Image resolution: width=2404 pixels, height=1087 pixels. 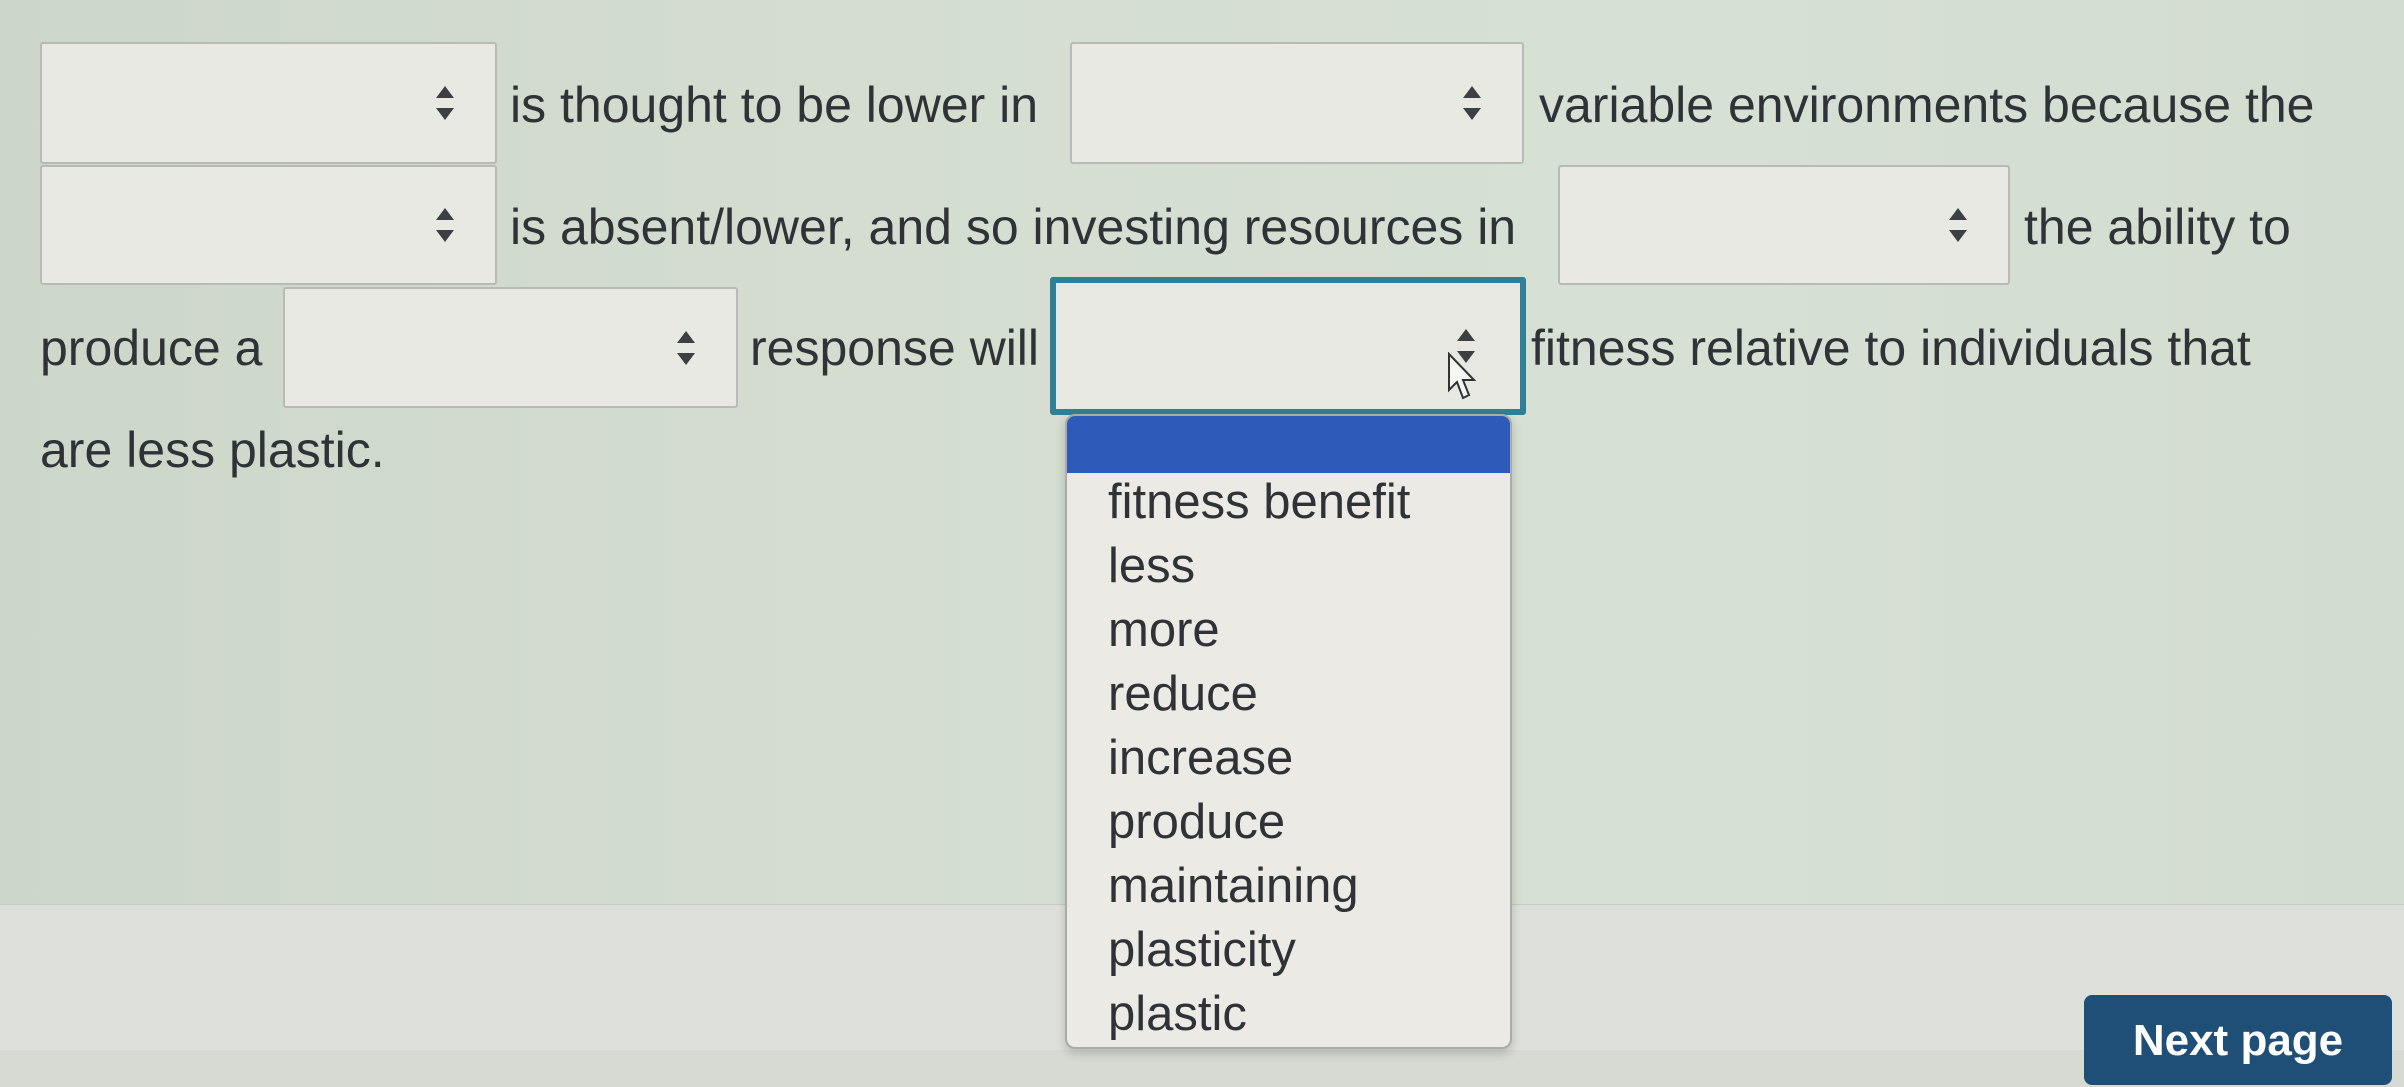 I want to click on dropdown-option: increase, so click(x=1200, y=758).